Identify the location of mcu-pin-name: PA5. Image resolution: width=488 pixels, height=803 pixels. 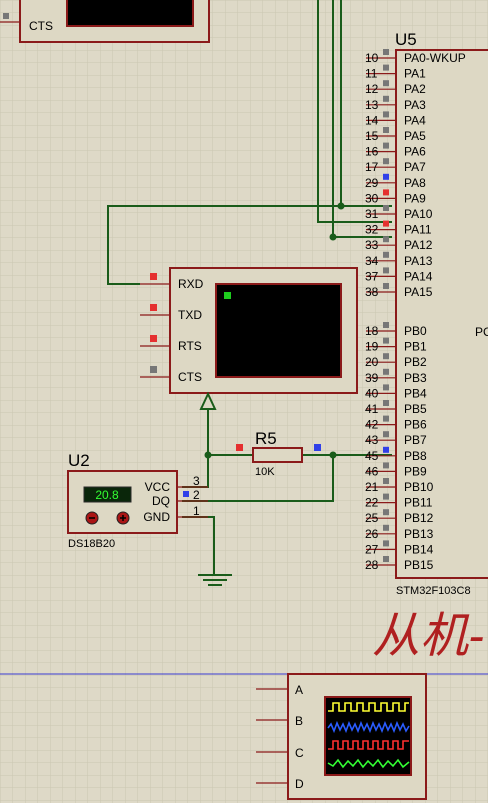
(415, 136).